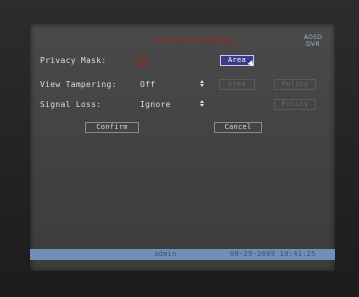  What do you see at coordinates (313, 37) in the screenshot?
I see `logo-line-1: AOSD` at bounding box center [313, 37].